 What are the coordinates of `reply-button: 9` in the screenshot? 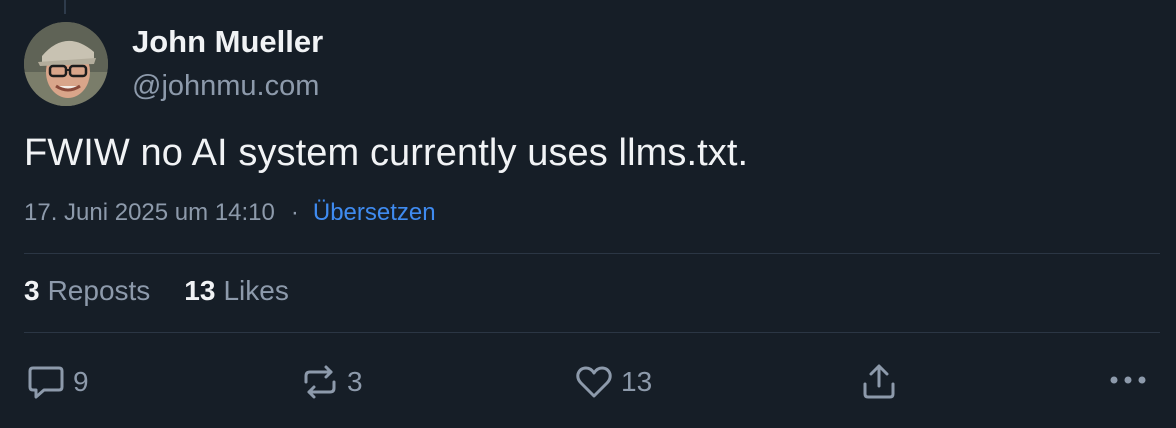 It's located at (58, 382).